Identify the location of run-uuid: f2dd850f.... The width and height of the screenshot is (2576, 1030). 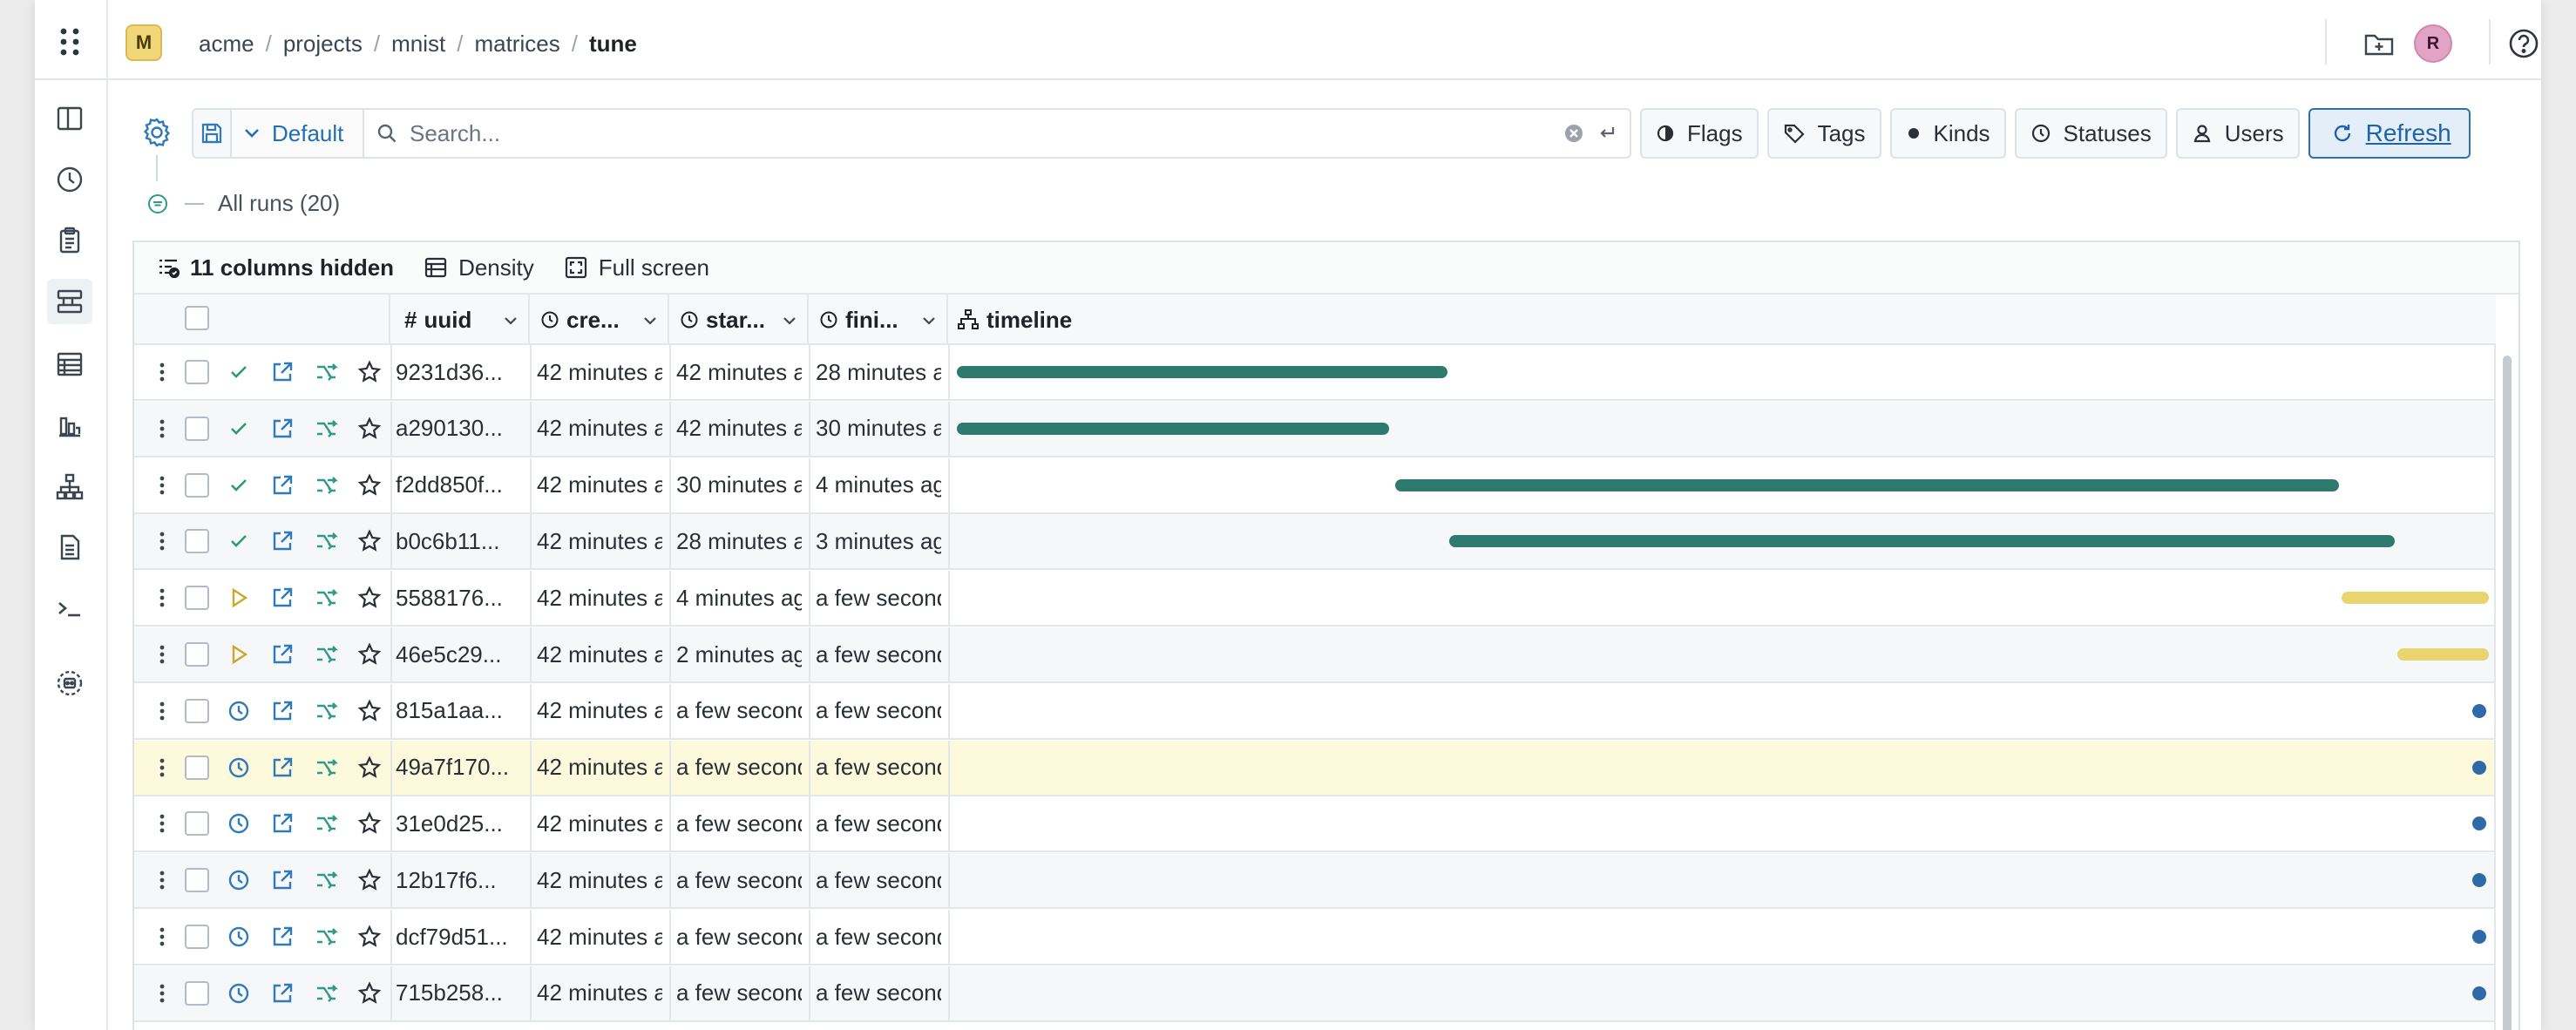
(461, 485).